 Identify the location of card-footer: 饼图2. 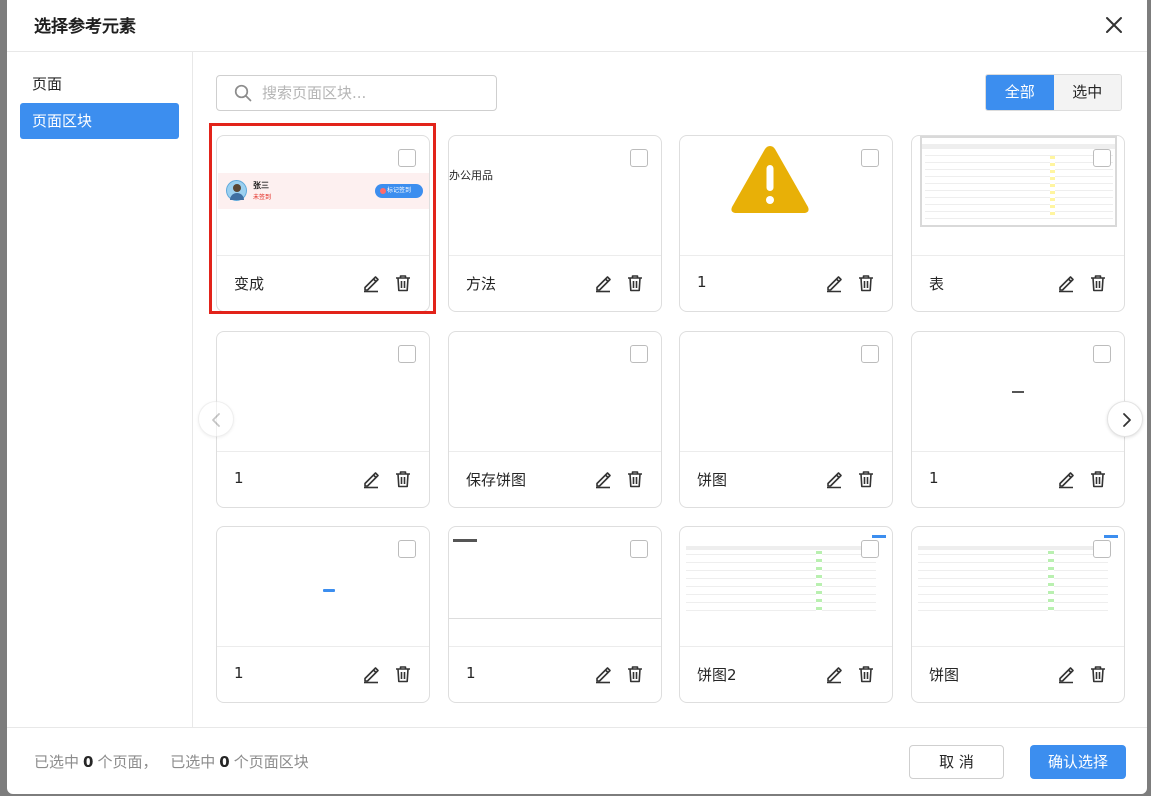
(786, 674).